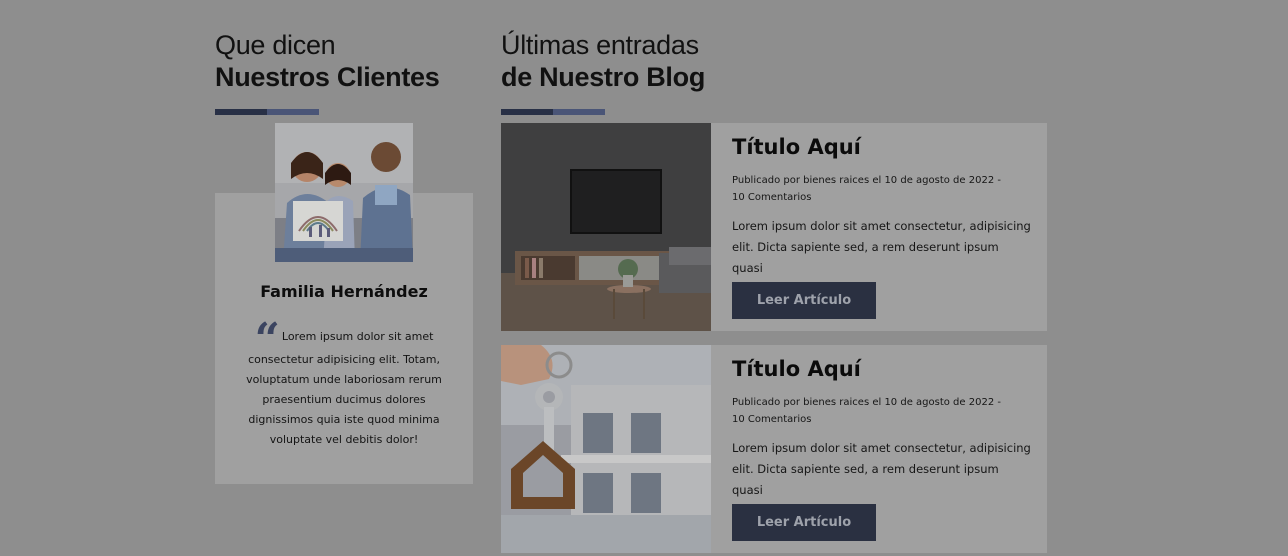 This screenshot has height=556, width=1288. Describe the element at coordinates (774, 112) in the screenshot. I see `blog-accent-bar` at that location.